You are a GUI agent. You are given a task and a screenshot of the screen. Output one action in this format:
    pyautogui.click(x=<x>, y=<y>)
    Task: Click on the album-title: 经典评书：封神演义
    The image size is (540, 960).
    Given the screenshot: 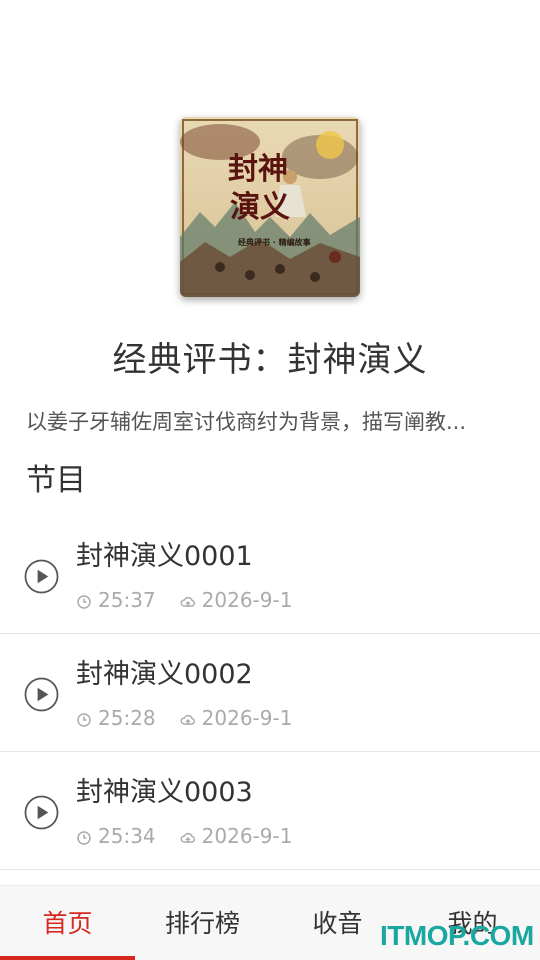 What is the action you would take?
    pyautogui.click(x=270, y=360)
    